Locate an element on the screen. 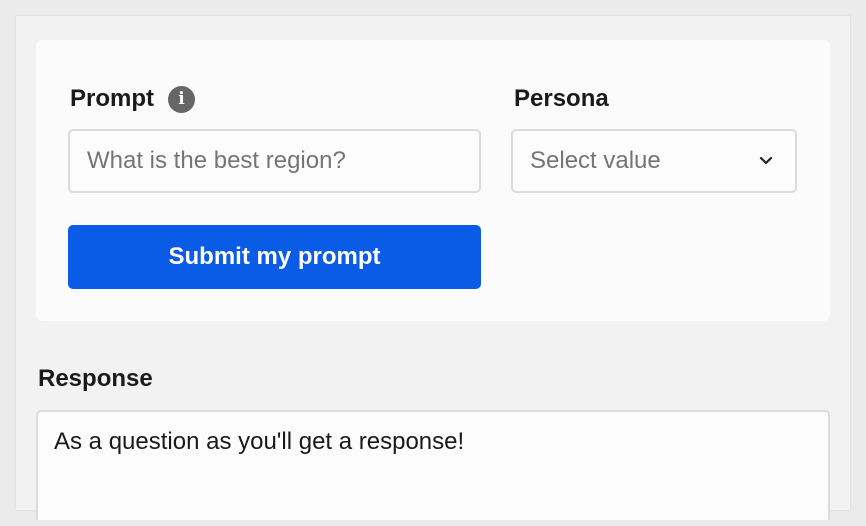  persona-label: Persona is located at coordinates (561, 99).